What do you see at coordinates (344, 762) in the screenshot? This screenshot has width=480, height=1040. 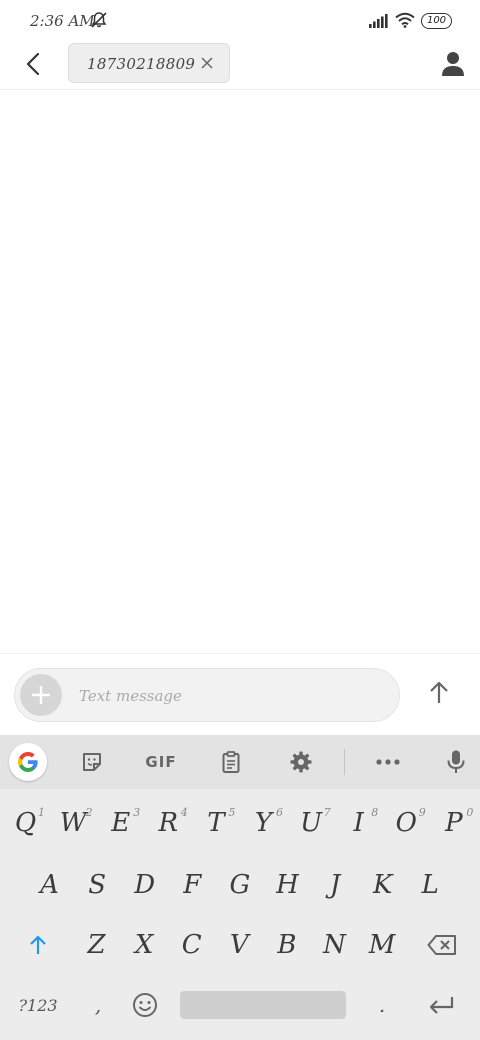 I see `toolbar-divider` at bounding box center [344, 762].